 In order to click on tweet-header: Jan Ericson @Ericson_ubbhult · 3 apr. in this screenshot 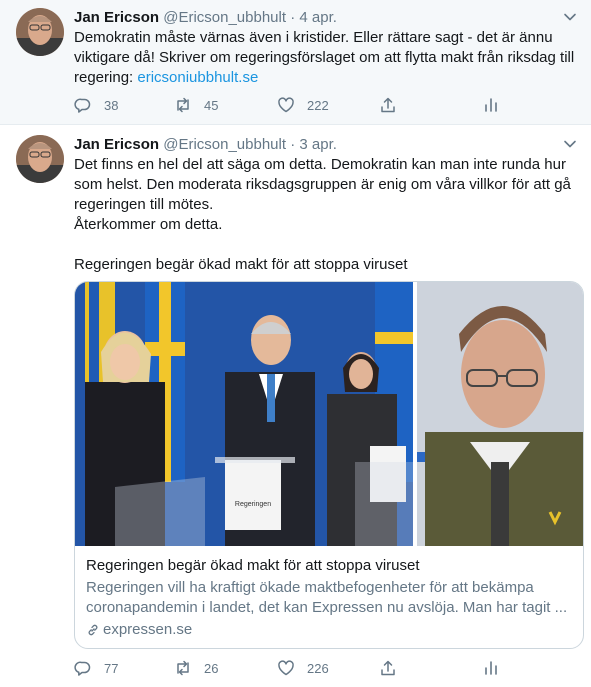, I will do `click(205, 145)`.